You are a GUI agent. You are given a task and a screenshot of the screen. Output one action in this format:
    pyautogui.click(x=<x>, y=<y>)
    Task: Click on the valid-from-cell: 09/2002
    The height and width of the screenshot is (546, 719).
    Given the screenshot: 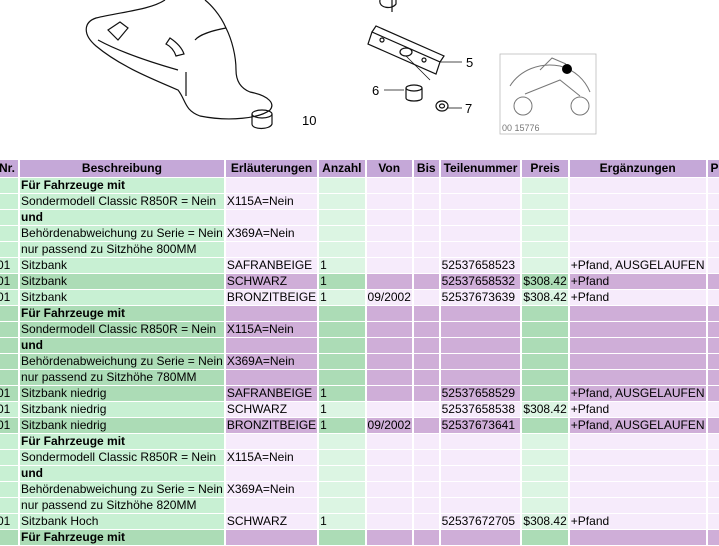 What is the action you would take?
    pyautogui.click(x=389, y=297)
    